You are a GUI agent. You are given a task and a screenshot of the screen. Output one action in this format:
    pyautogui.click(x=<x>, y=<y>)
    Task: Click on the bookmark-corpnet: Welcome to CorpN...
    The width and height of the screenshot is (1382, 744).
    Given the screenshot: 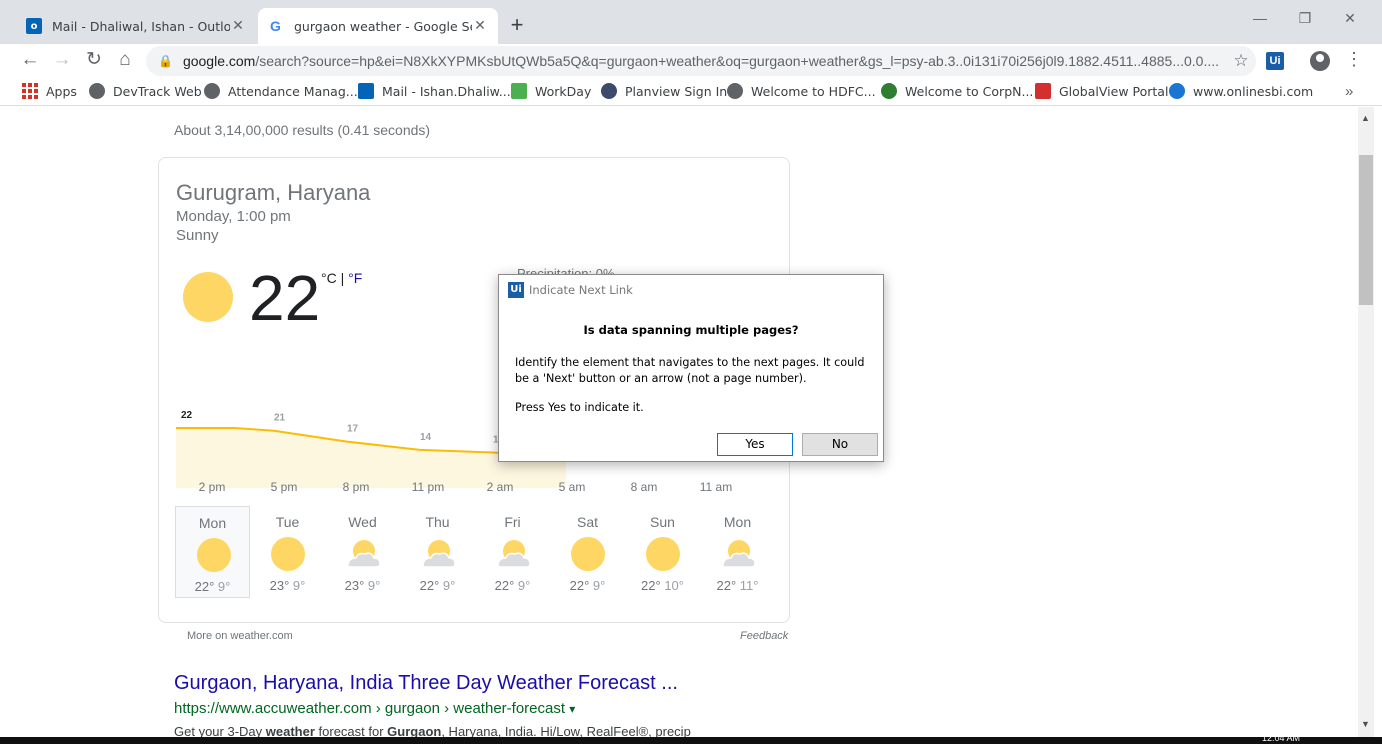 What is the action you would take?
    pyautogui.click(x=957, y=91)
    